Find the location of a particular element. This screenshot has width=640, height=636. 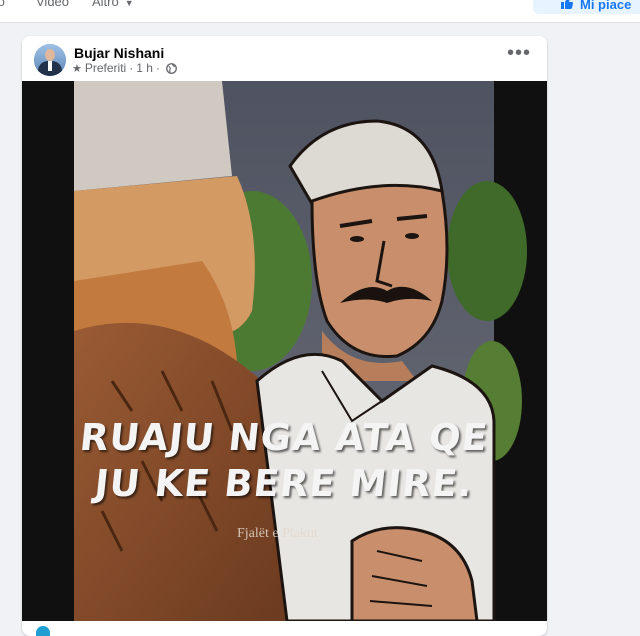

post-audience: Preferiti is located at coordinates (105, 68).